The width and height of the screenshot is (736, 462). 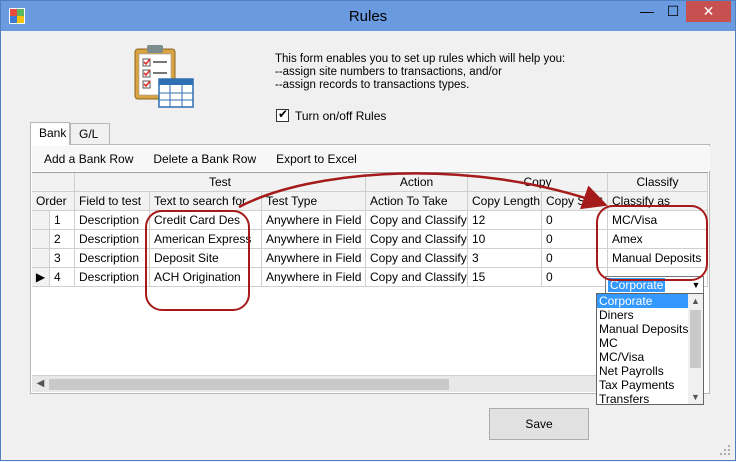 I want to click on maximize-button: ☐, so click(x=673, y=11).